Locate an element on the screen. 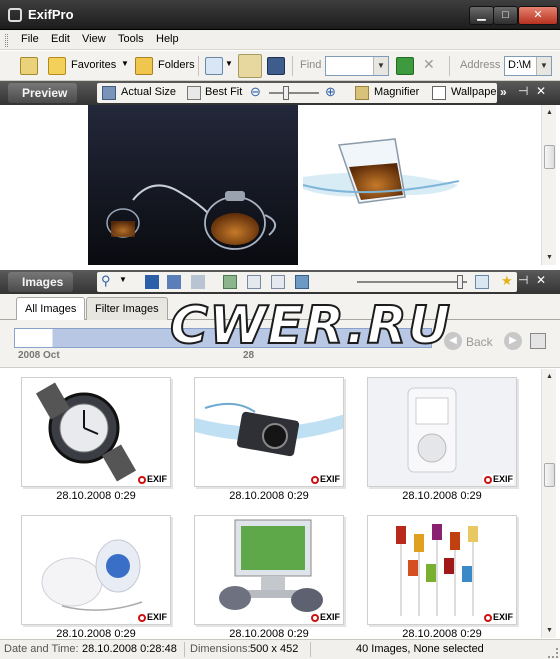  title-bar: ExifPro ▁ □ ✕ is located at coordinates (280, 15).